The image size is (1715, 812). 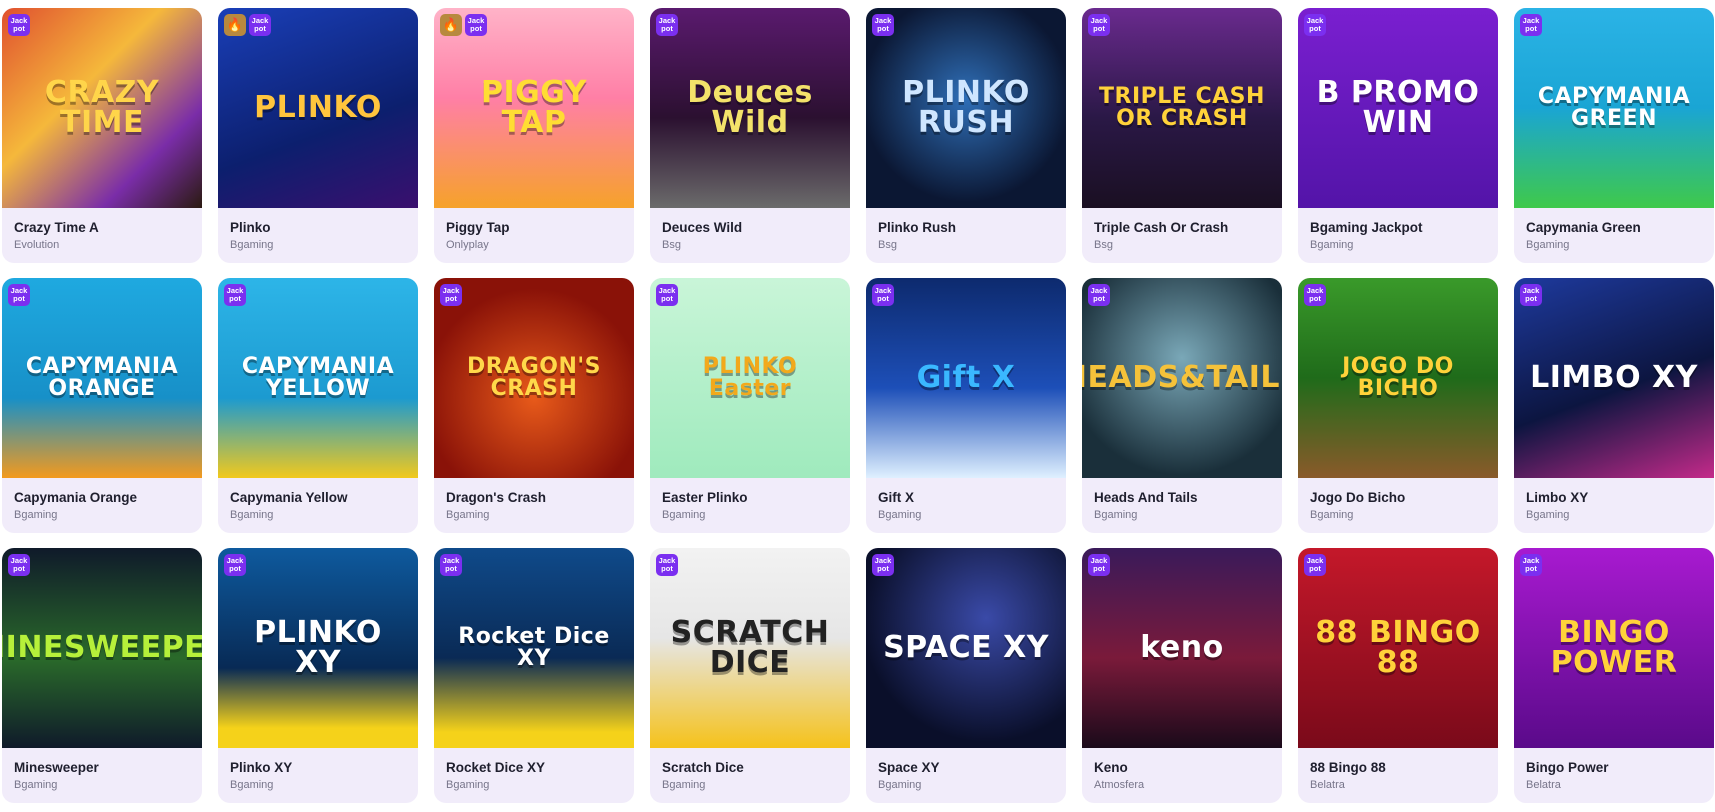 I want to click on game-info: Crazy Time A Evolution, so click(x=102, y=229).